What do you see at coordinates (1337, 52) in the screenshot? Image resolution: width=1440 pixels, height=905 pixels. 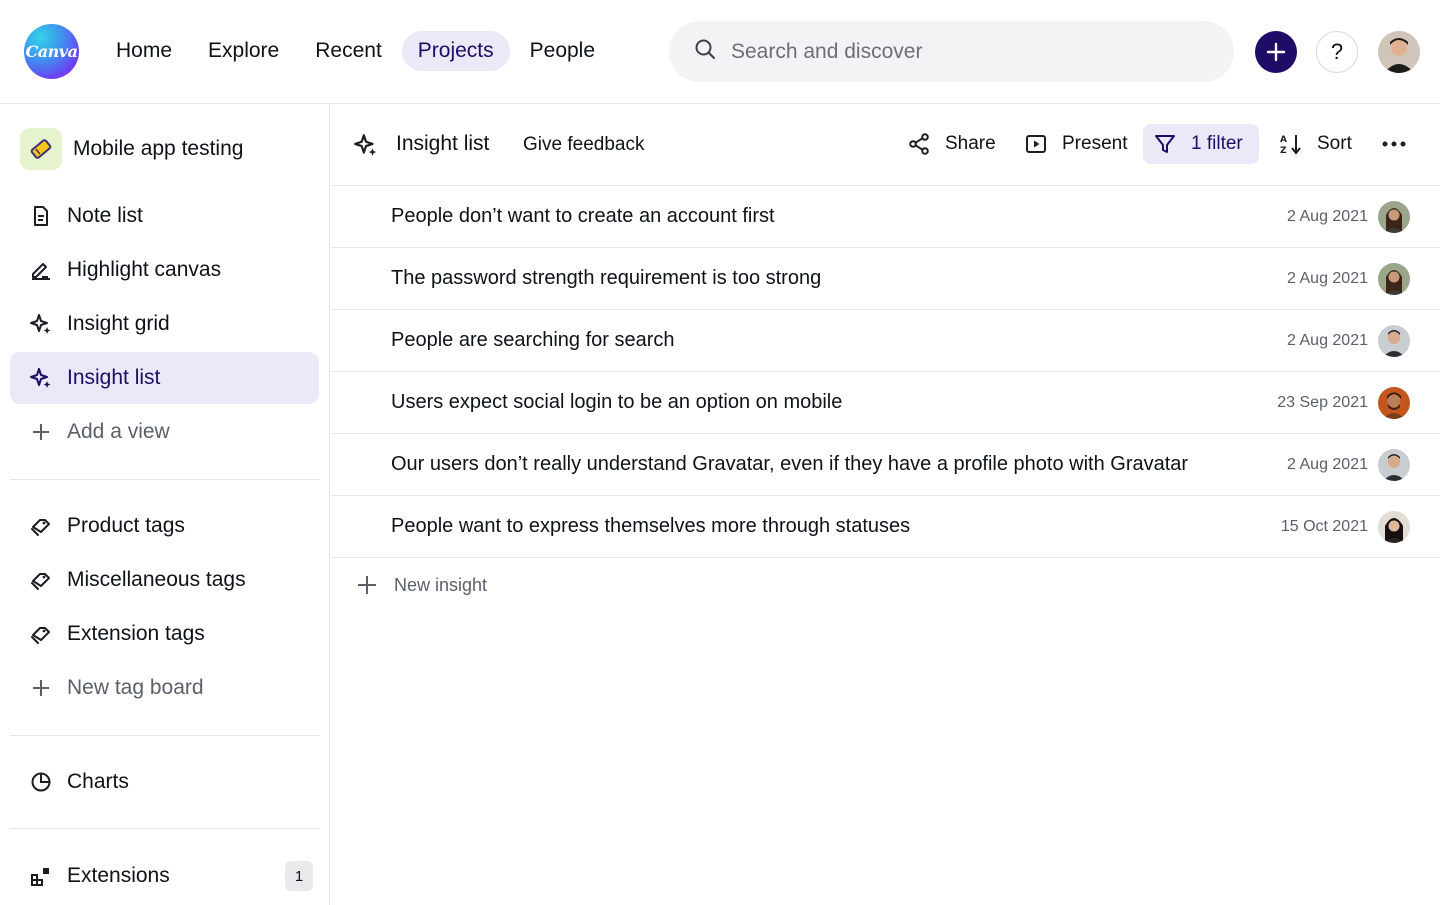 I see `help-button: ?` at bounding box center [1337, 52].